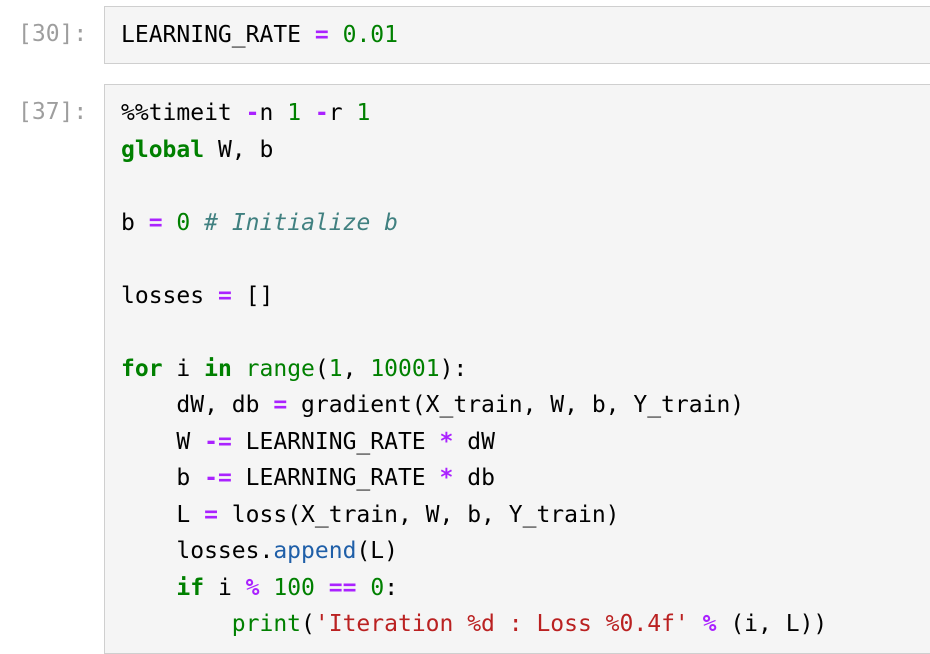  I want to click on code-token-kw: if, so click(190, 587).